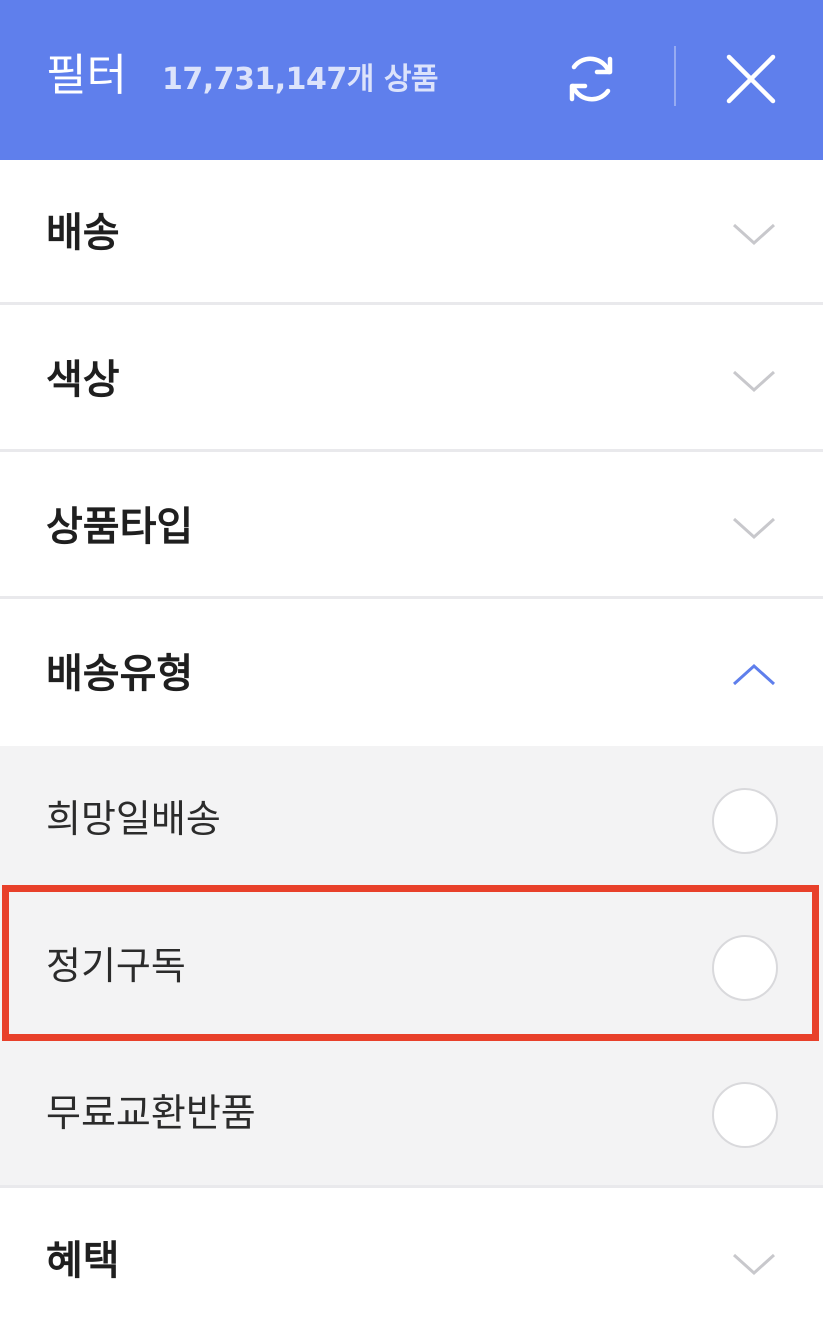  I want to click on refresh-button, so click(591, 79).